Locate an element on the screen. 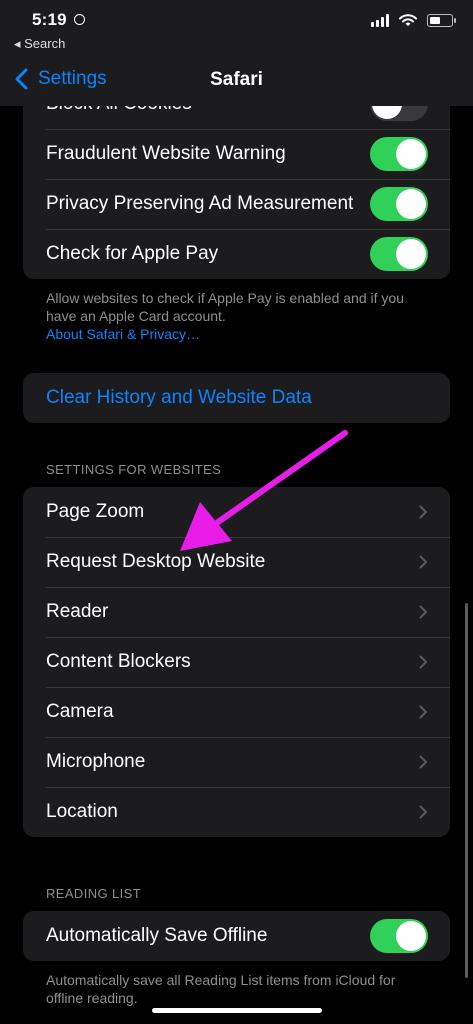 Image resolution: width=473 pixels, height=1024 pixels. fraudulent-website-warning-row: Fraudulent Website Warning is located at coordinates (236, 154).